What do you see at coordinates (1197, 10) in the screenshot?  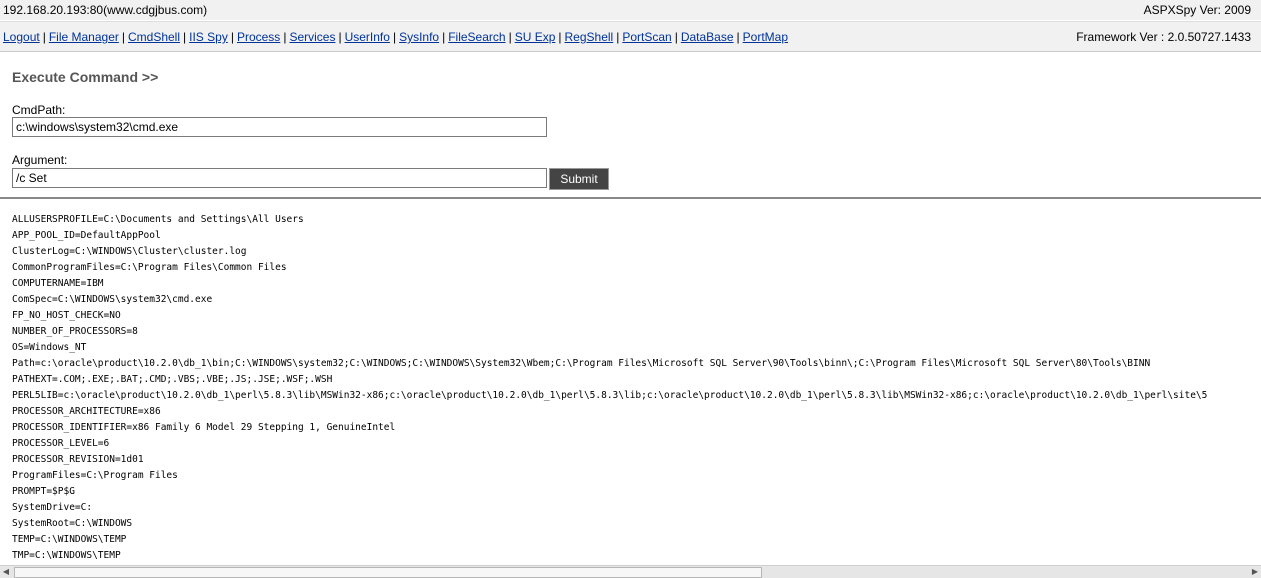 I see `version-label: ASPXSpy Ver: 2009` at bounding box center [1197, 10].